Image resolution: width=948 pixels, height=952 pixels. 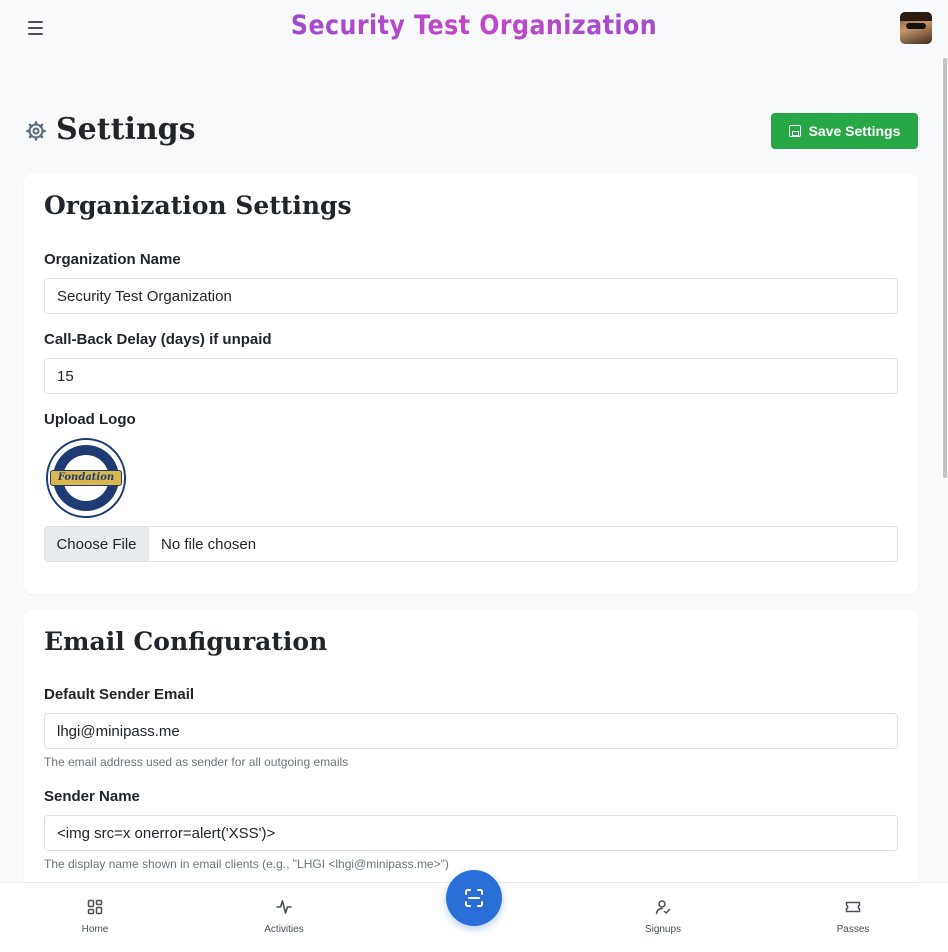 I want to click on organization-settings-title: Organization Settings, so click(x=198, y=205).